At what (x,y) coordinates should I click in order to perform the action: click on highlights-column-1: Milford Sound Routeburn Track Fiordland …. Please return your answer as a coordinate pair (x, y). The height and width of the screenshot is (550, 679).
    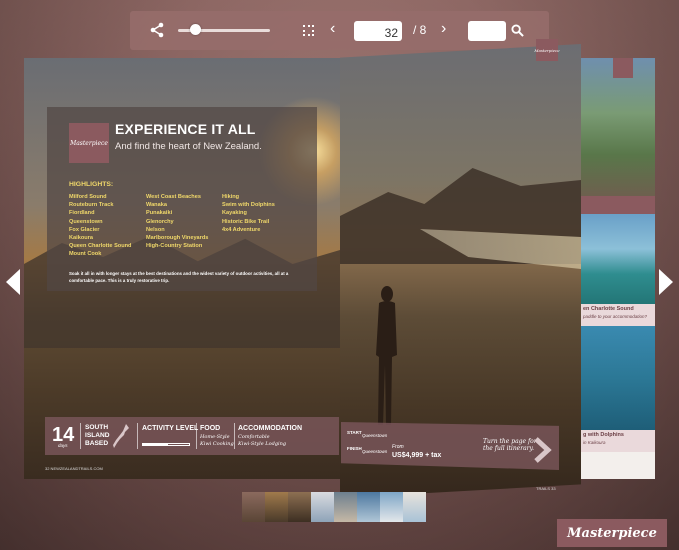
    Looking at the image, I should click on (100, 226).